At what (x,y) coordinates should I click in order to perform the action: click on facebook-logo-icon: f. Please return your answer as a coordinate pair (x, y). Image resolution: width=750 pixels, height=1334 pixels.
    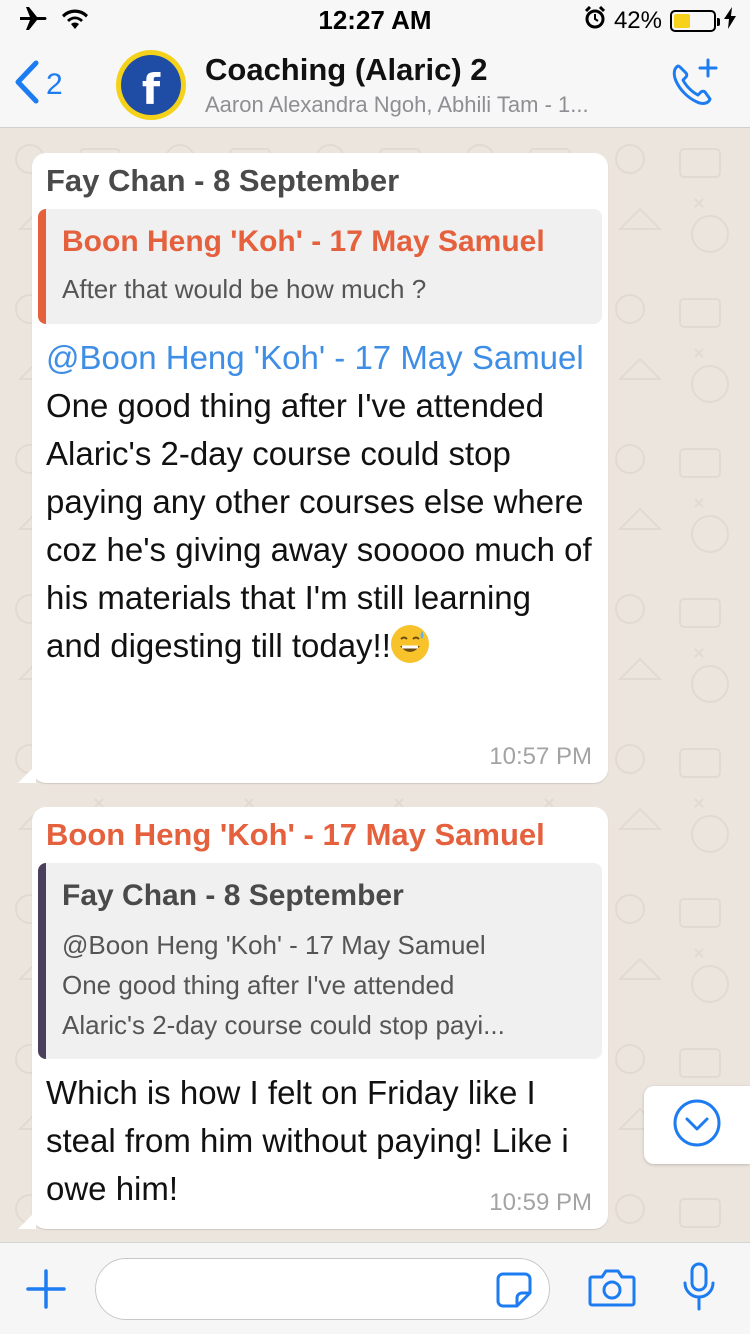
    Looking at the image, I should click on (151, 85).